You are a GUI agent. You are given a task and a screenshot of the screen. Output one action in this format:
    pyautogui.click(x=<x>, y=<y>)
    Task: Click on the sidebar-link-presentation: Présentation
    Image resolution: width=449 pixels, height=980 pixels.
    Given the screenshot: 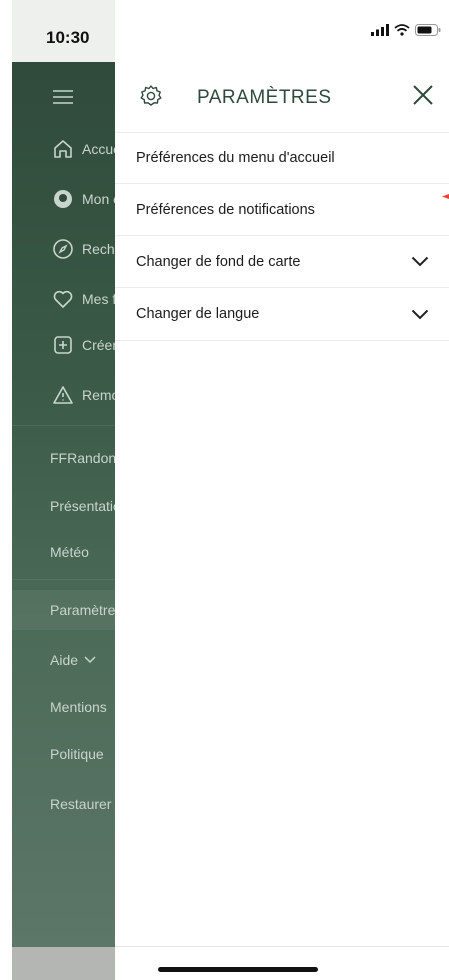 What is the action you would take?
    pyautogui.click(x=82, y=506)
    